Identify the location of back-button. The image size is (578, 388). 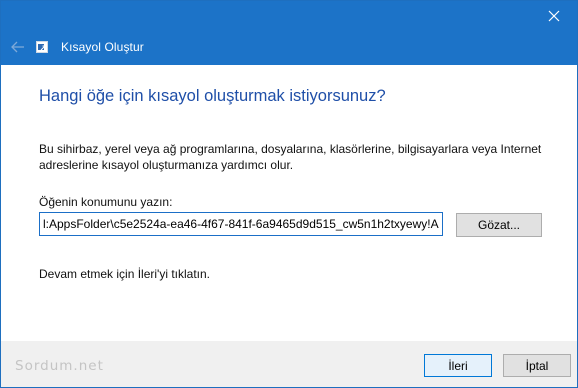
(18, 47).